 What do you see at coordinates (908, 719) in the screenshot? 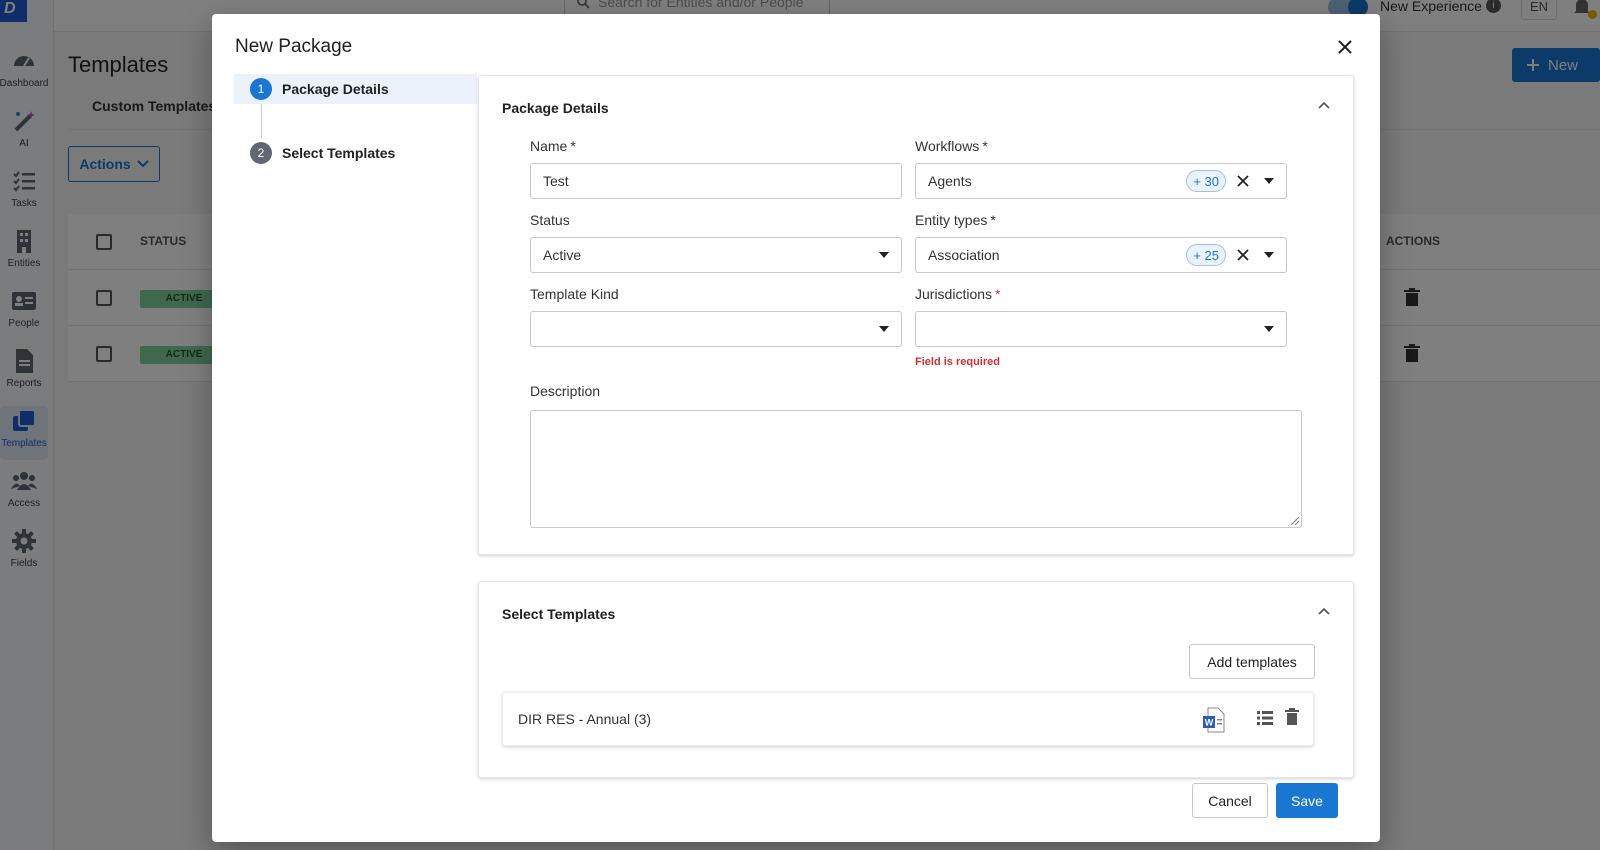
I see `list-item: DIR RES - Annual (3) W` at bounding box center [908, 719].